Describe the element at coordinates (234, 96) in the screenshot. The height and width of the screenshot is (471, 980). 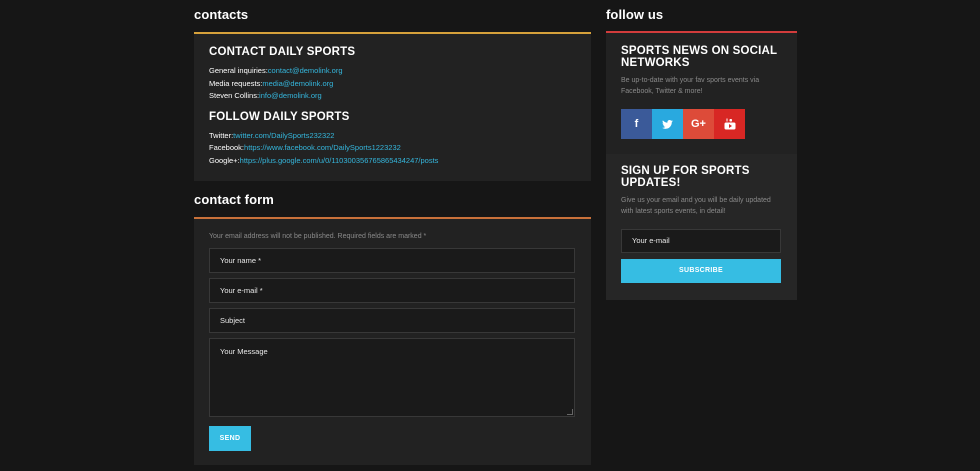
I see `contact-label: Steven Collins:` at that location.